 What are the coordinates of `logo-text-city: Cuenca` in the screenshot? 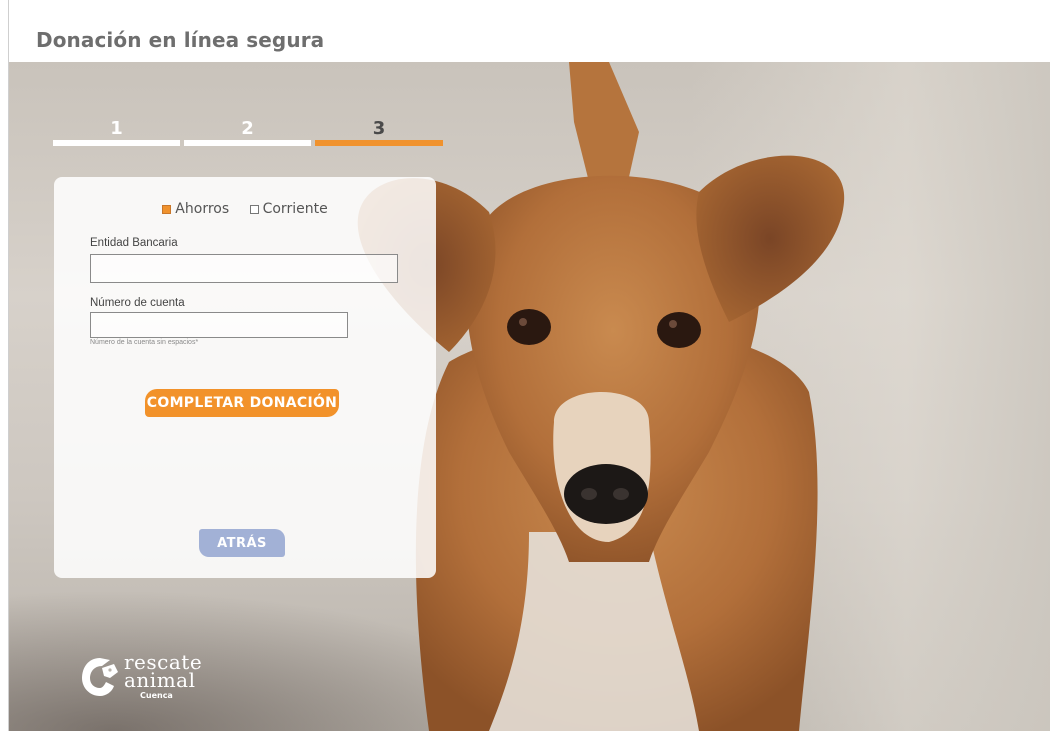 It's located at (156, 695).